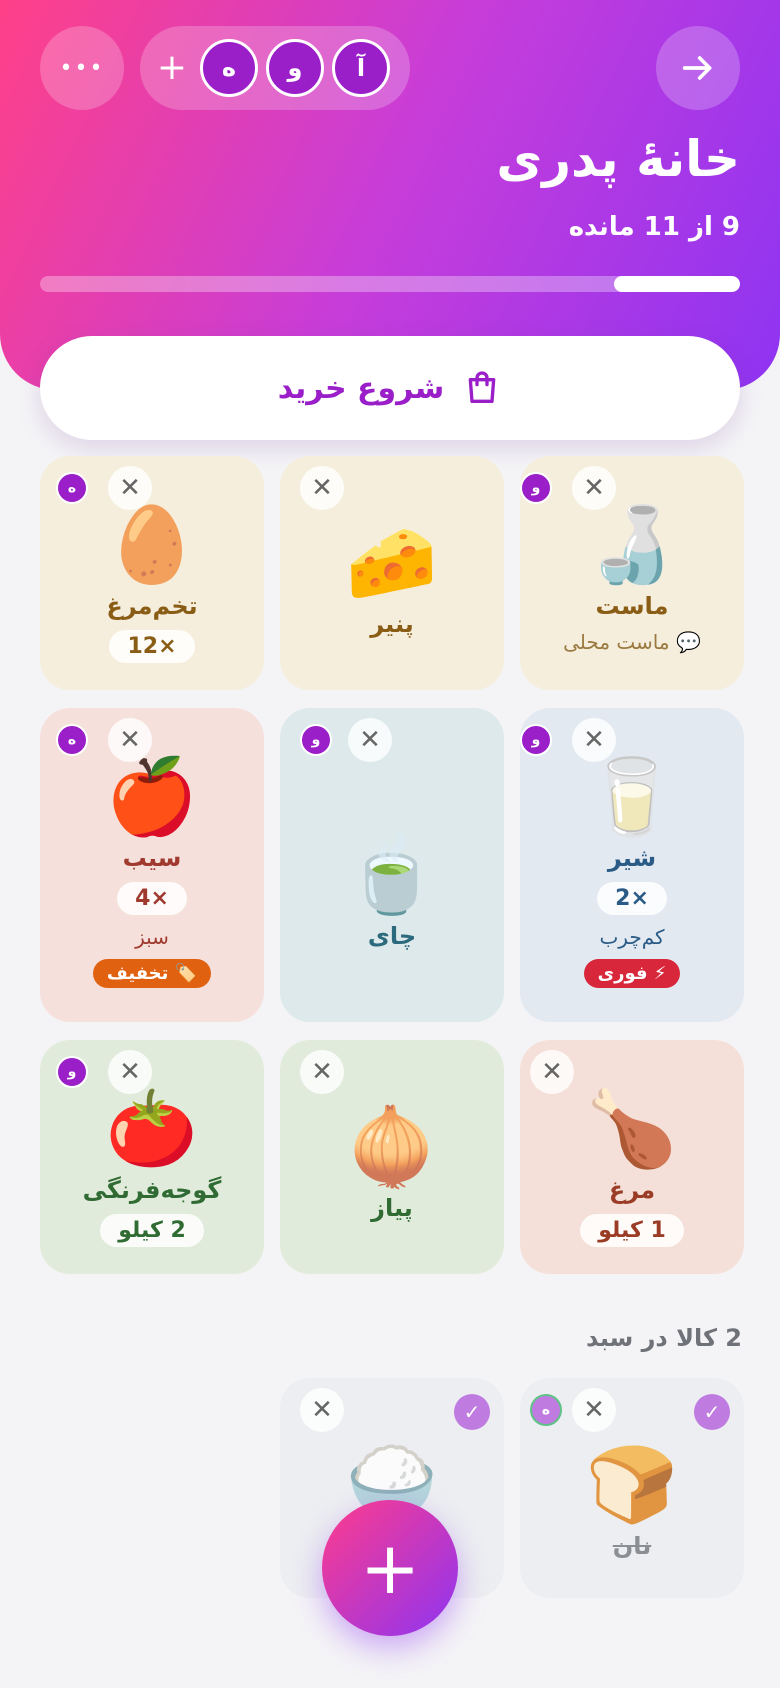 The width and height of the screenshot is (780, 1688). I want to click on item-name: تخم‌مرغ, so click(152, 606).